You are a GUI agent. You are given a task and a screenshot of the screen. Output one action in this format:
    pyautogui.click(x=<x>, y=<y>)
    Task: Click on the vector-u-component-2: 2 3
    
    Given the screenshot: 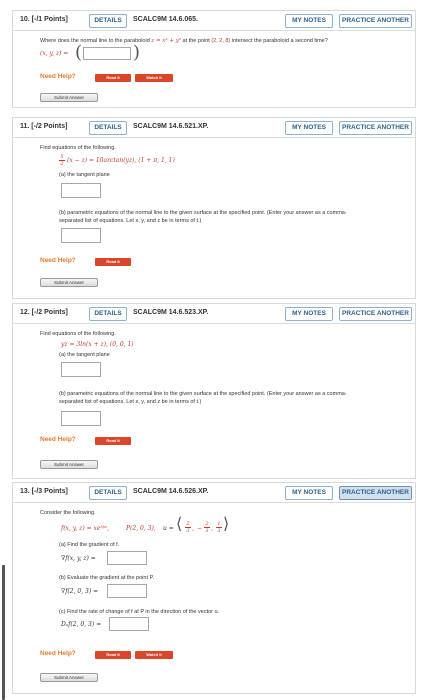 What is the action you would take?
    pyautogui.click(x=207, y=527)
    